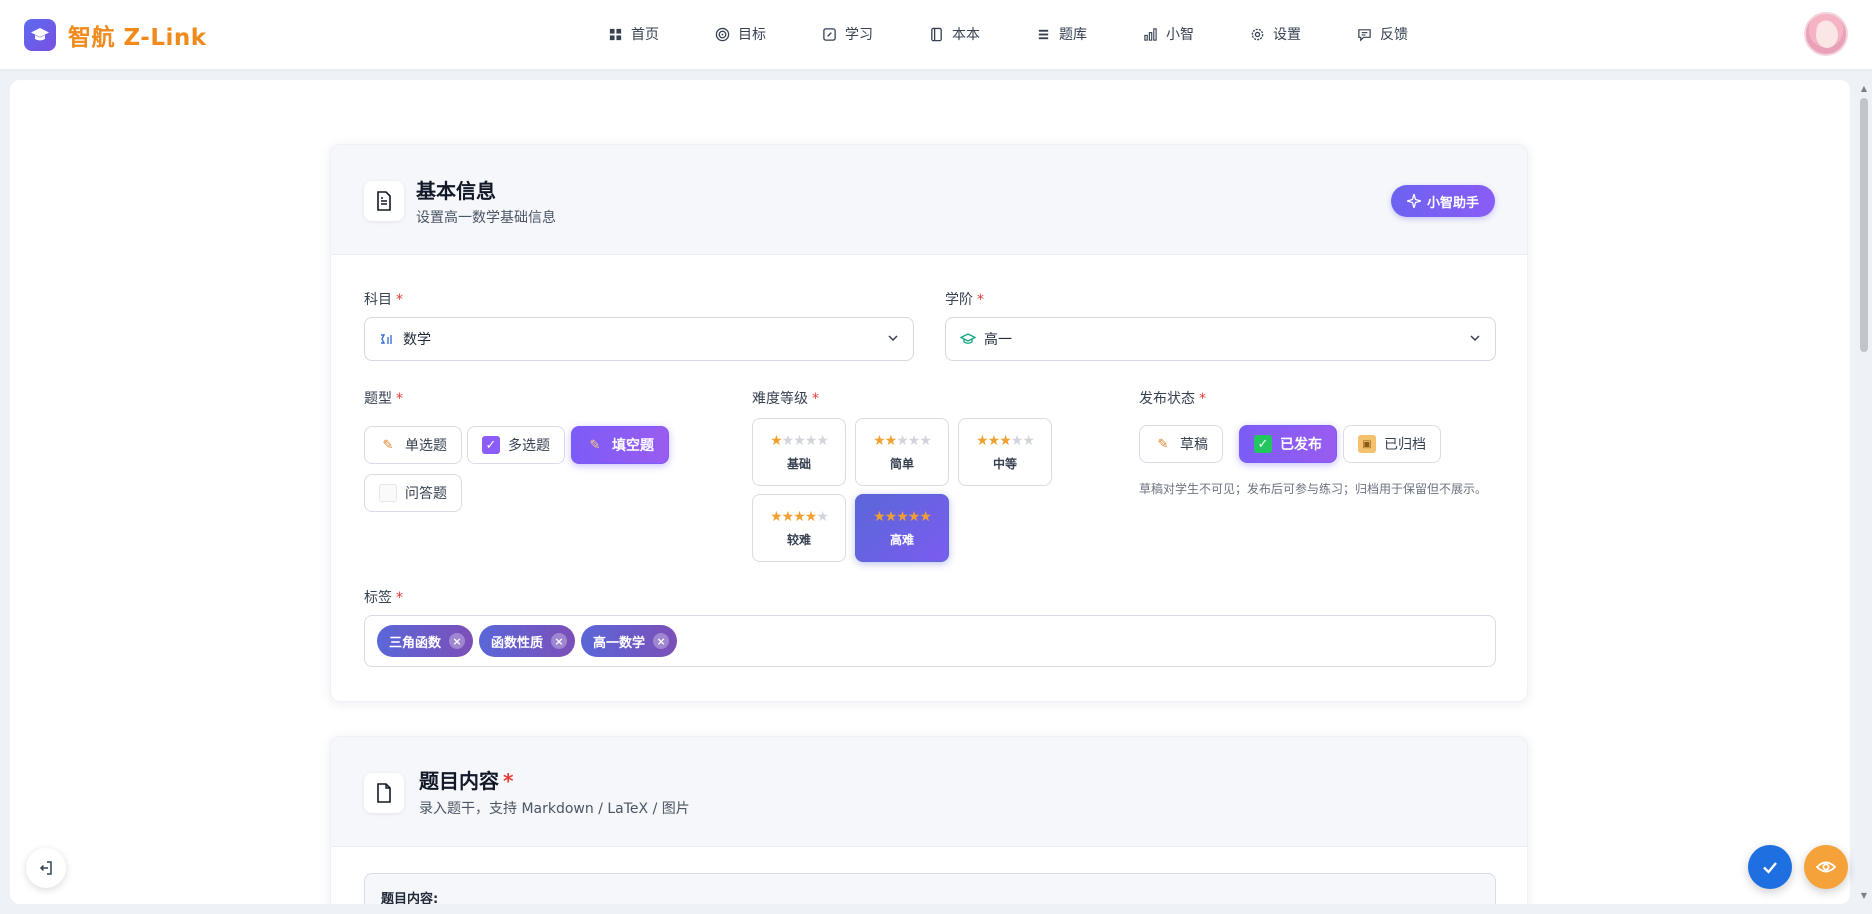 The height and width of the screenshot is (914, 1872). Describe the element at coordinates (930, 641) in the screenshot. I see `tags-input: 三角函数 × 函数性质 × 高一数学 ×` at that location.